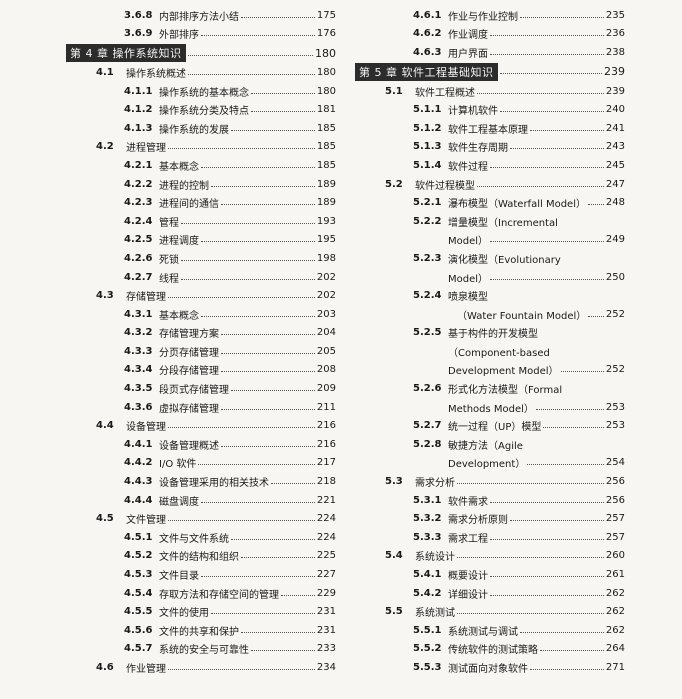  What do you see at coordinates (326, 593) in the screenshot?
I see `page-number: 229` at bounding box center [326, 593].